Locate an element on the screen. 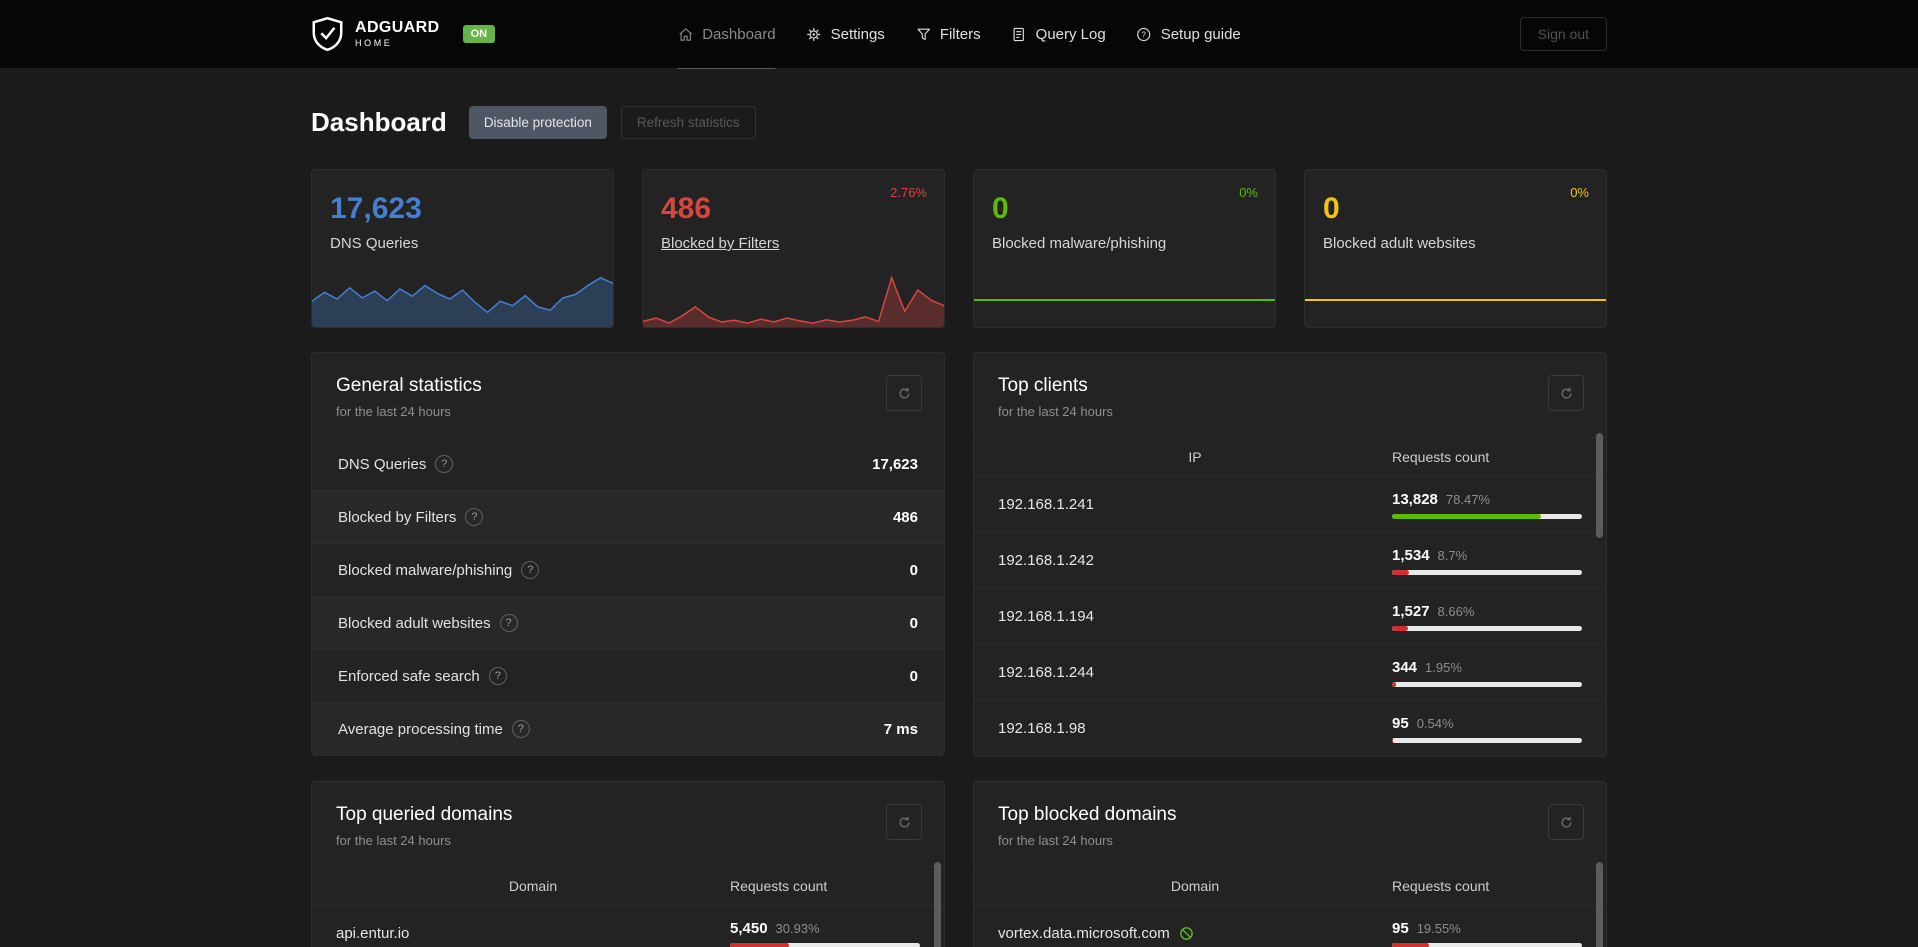 Image resolution: width=1918 pixels, height=947 pixels. sign-out-button: Sign out is located at coordinates (1563, 34).